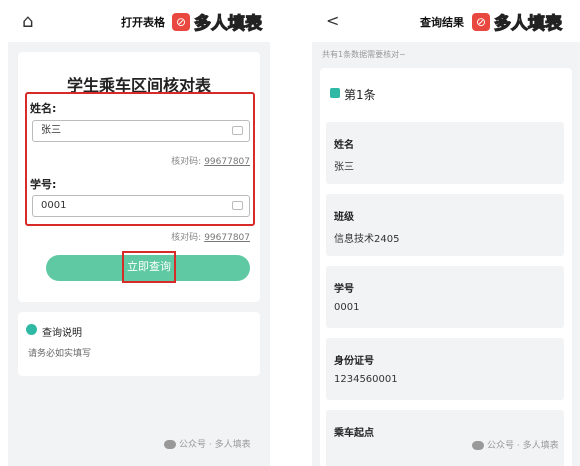 The height and width of the screenshot is (466, 580). What do you see at coordinates (445, 297) in the screenshot?
I see `result-field: 学号 0001` at bounding box center [445, 297].